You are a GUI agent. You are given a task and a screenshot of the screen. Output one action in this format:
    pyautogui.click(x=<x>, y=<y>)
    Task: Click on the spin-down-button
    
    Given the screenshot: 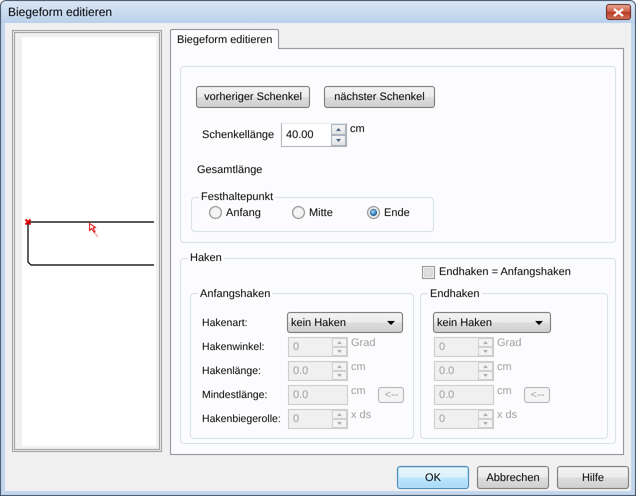 What is the action you would take?
    pyautogui.click(x=338, y=140)
    